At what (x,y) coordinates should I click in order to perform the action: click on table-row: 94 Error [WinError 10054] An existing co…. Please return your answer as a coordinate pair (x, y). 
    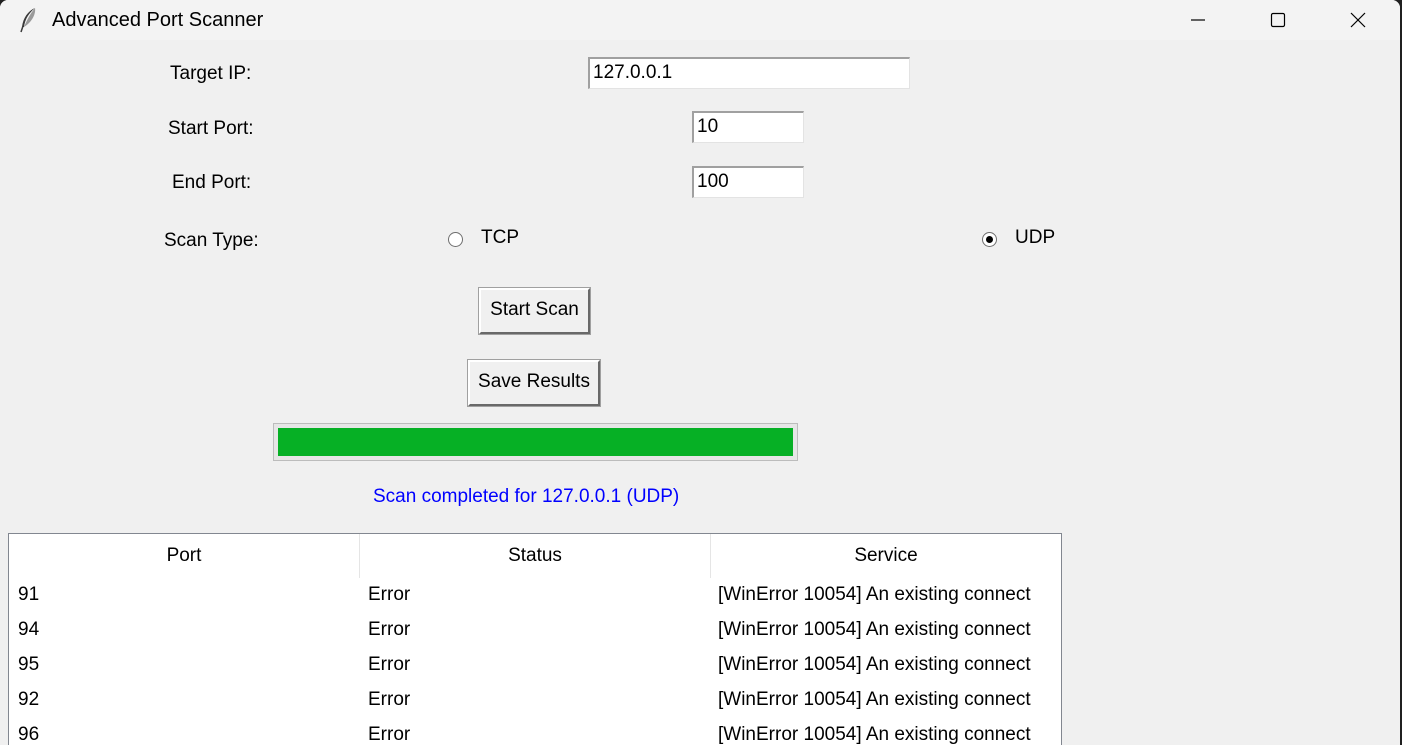
    Looking at the image, I should click on (535, 629).